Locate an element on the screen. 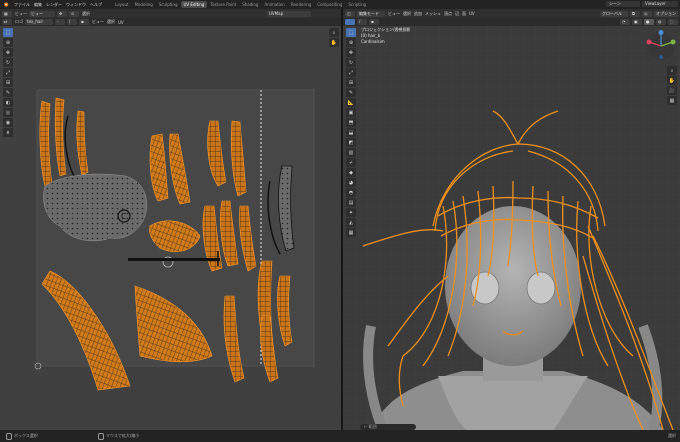  vp-edge-slide-icon: ▤ is located at coordinates (351, 202).